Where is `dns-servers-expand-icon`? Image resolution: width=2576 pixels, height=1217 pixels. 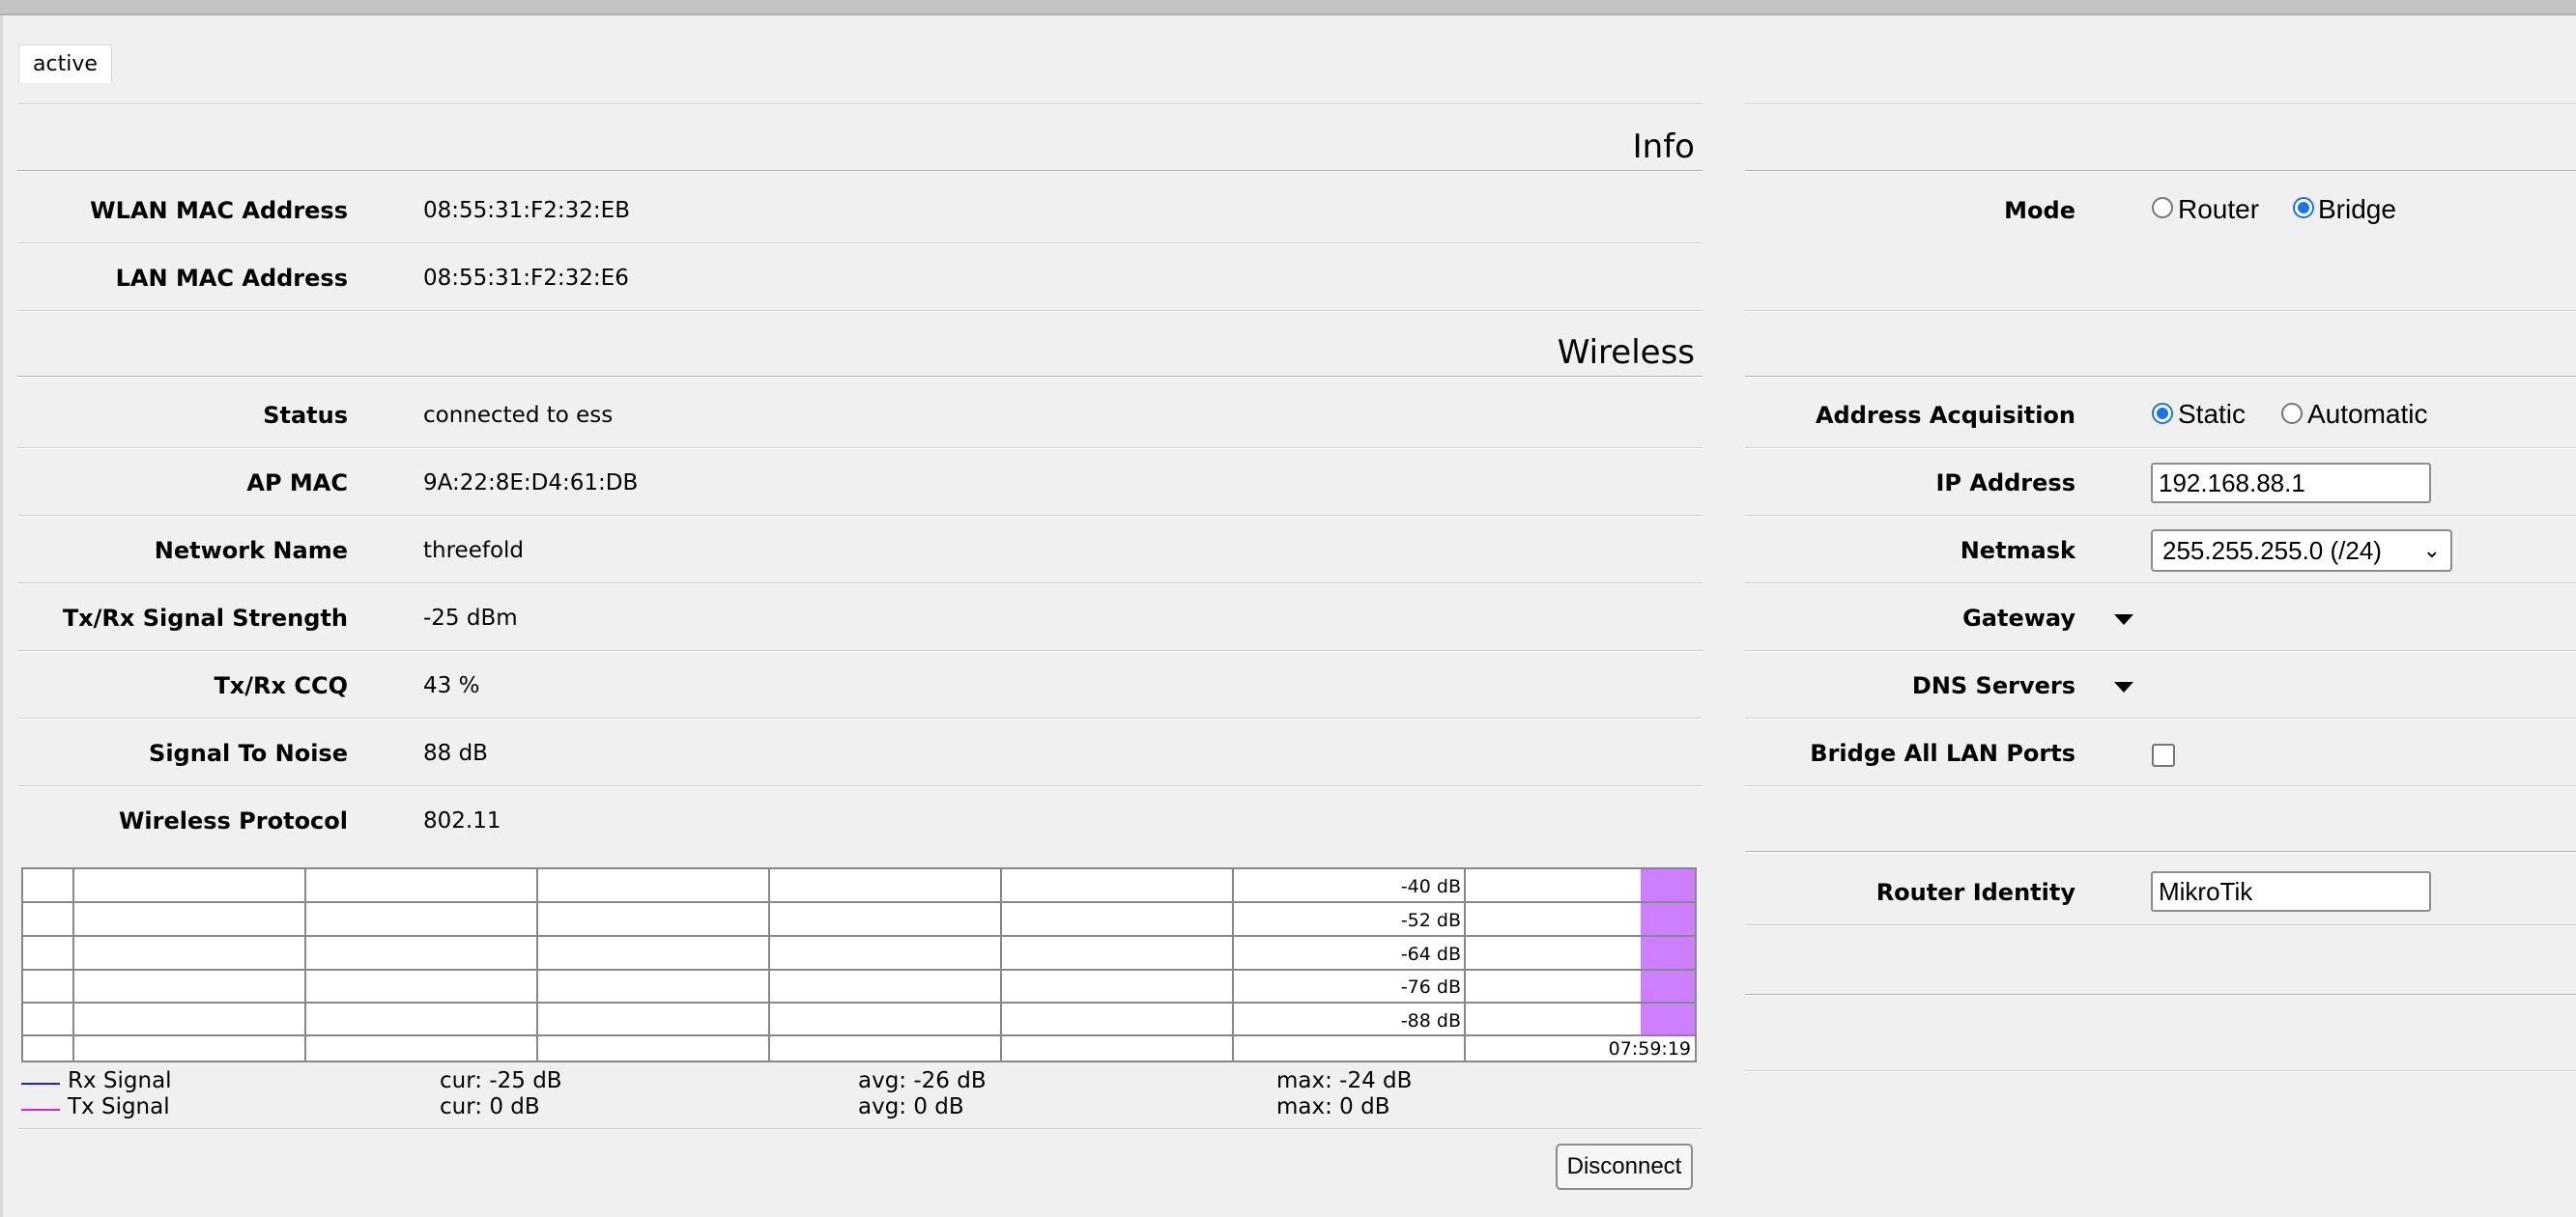 dns-servers-expand-icon is located at coordinates (2123, 687).